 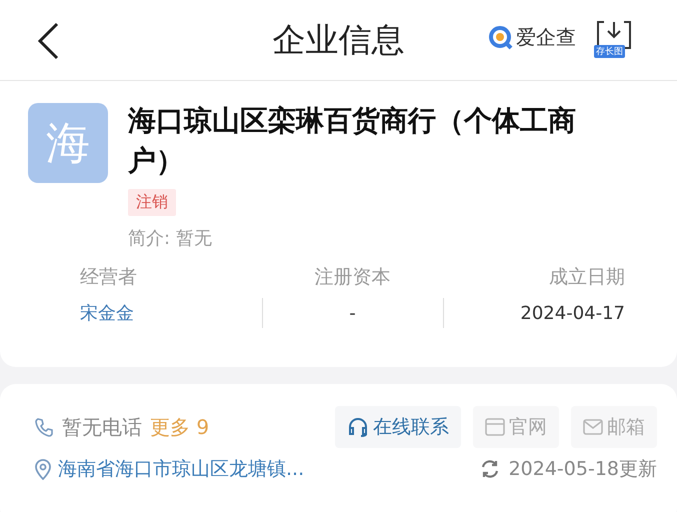 I want to click on fact-value: 2024-04-17, so click(x=573, y=314).